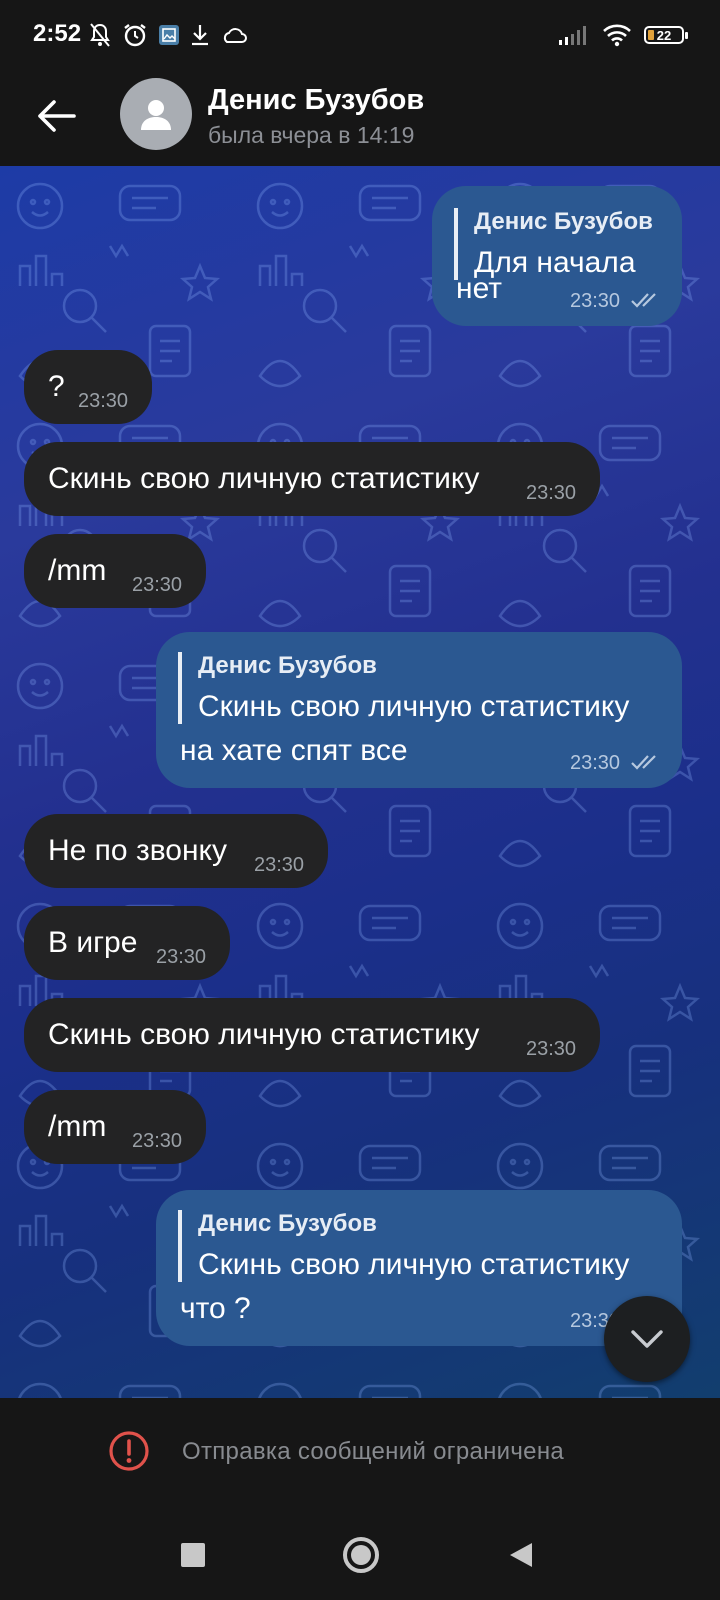 The height and width of the screenshot is (1600, 720). I want to click on contact-name: Денис Бузубов, so click(316, 100).